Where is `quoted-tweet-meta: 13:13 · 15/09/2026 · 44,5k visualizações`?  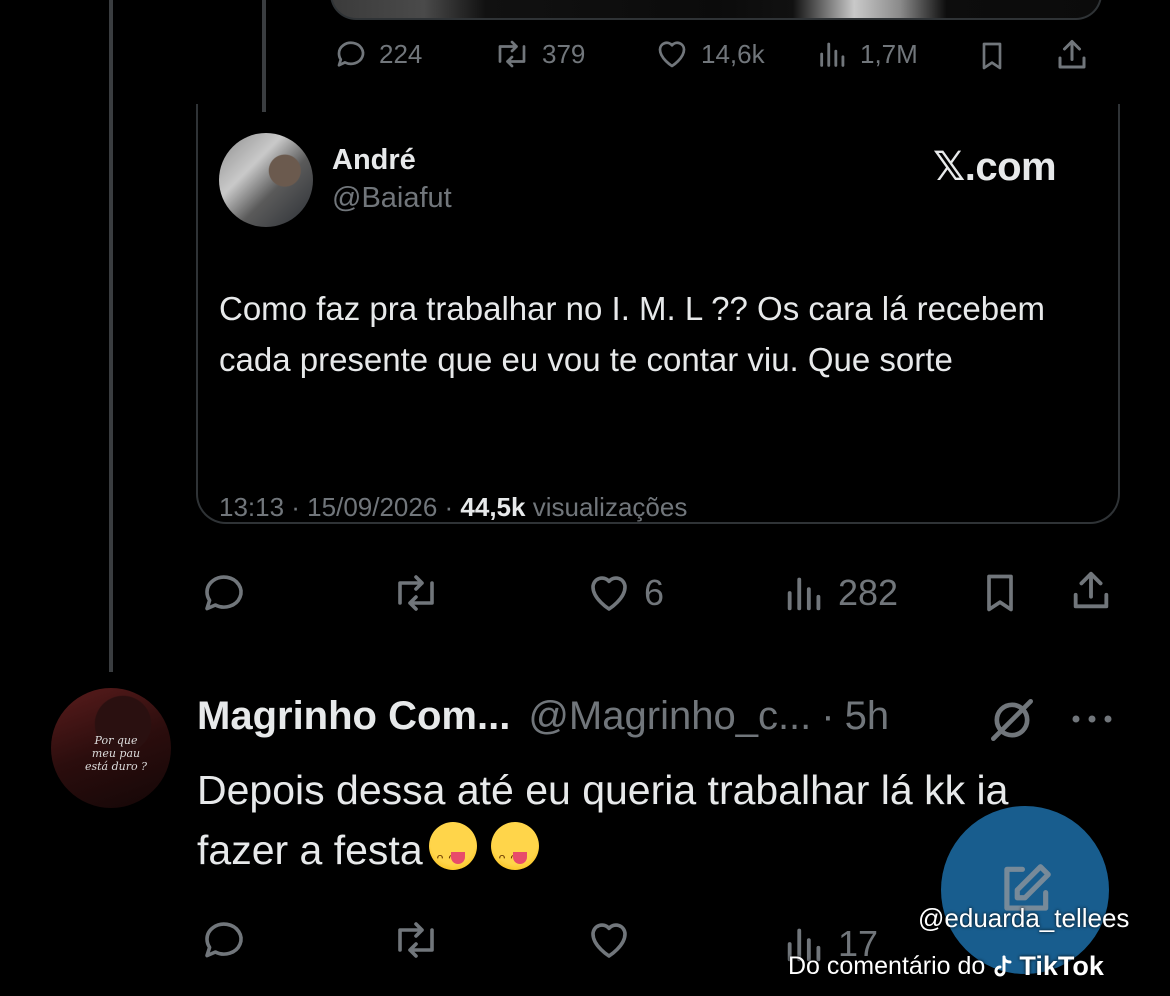
quoted-tweet-meta: 13:13 · 15/09/2026 · 44,5k visualizações is located at coordinates (453, 507).